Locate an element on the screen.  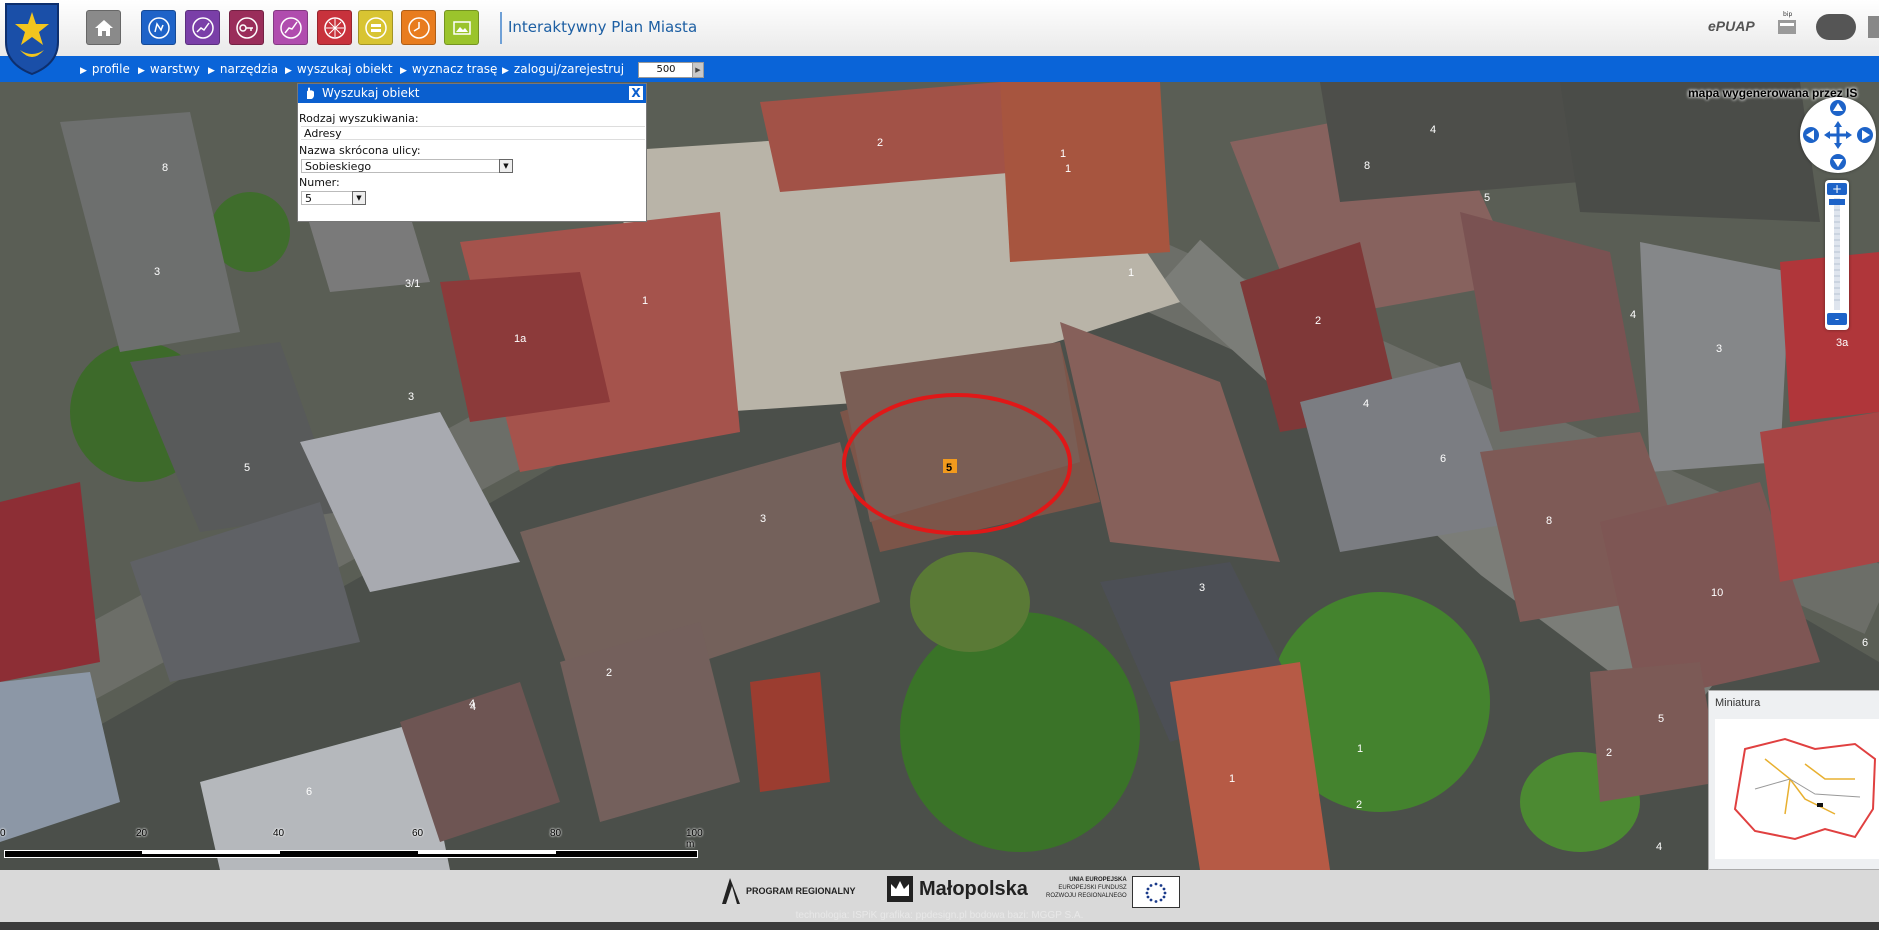
scale-bar: 0 20 40 60 80 100 m is located at coordinates (351, 844).